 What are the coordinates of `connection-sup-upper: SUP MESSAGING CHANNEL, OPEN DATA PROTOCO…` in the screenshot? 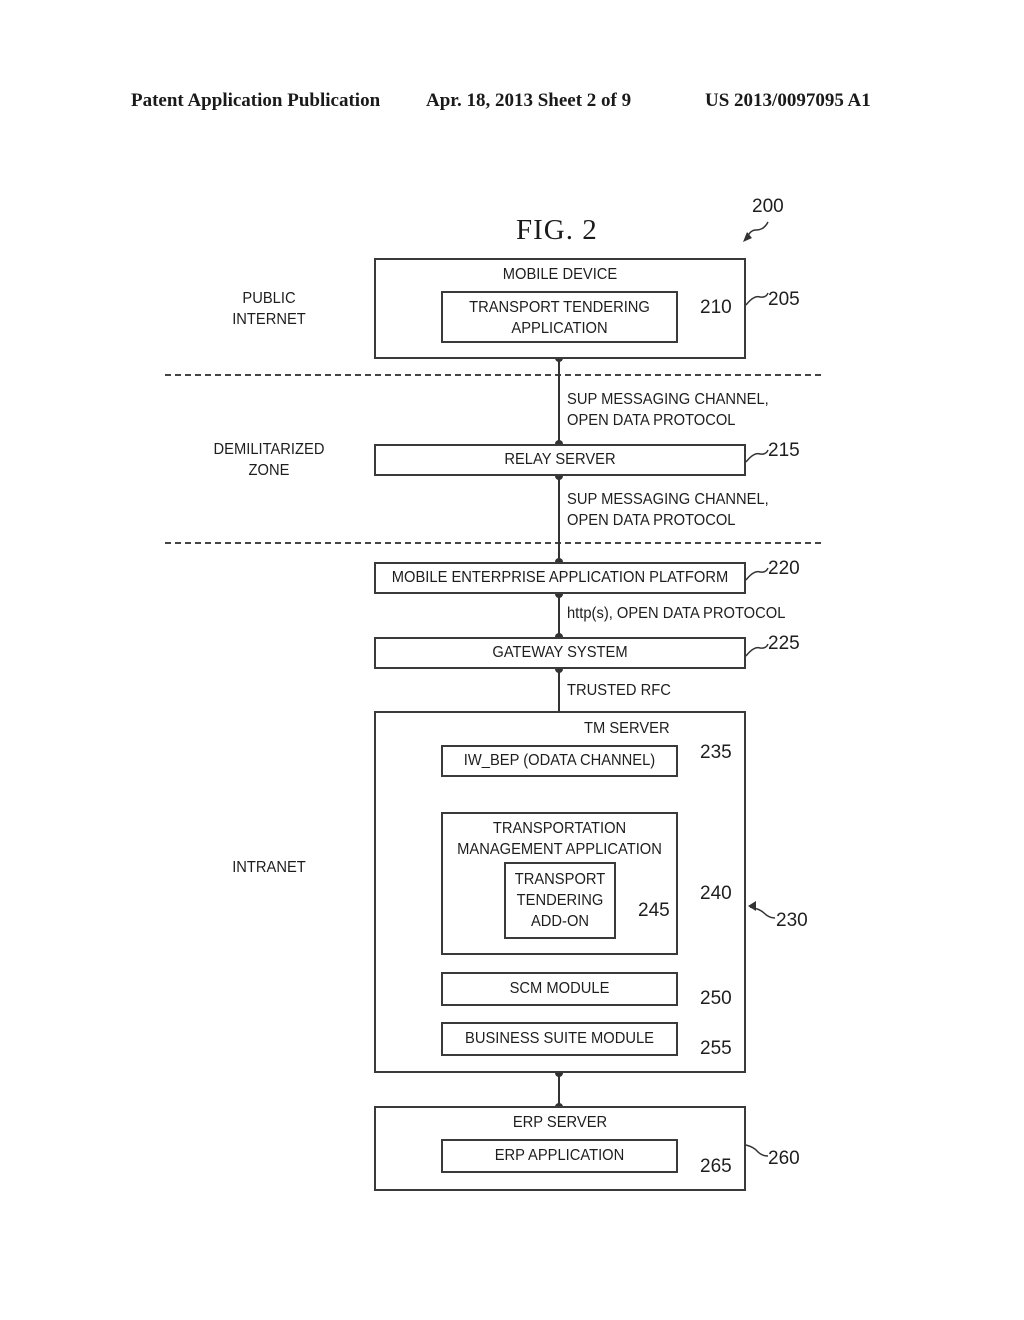 It's located at (668, 410).